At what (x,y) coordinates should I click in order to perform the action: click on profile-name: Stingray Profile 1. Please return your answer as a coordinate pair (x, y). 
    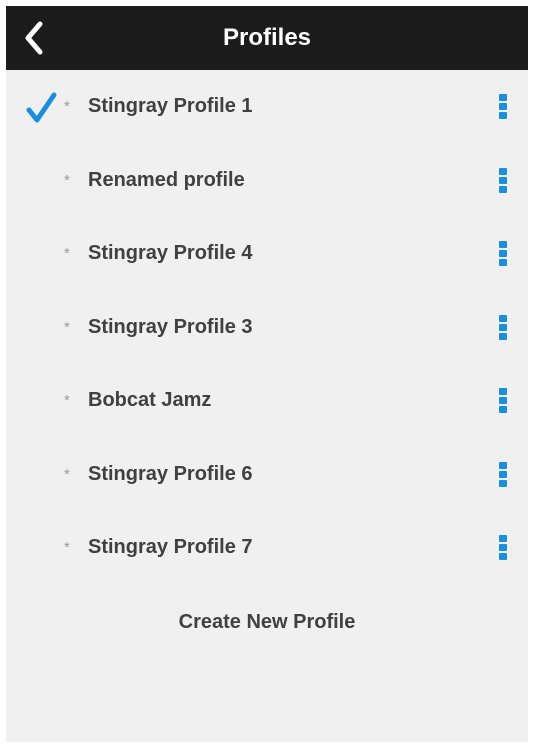
    Looking at the image, I should click on (170, 106).